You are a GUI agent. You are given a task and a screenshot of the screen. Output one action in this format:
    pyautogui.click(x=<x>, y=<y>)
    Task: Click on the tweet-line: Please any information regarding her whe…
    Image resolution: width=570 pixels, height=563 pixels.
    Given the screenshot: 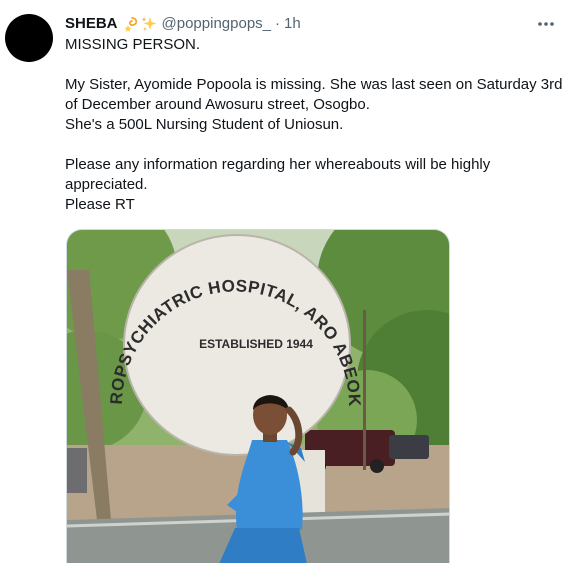 What is the action you would take?
    pyautogui.click(x=278, y=174)
    